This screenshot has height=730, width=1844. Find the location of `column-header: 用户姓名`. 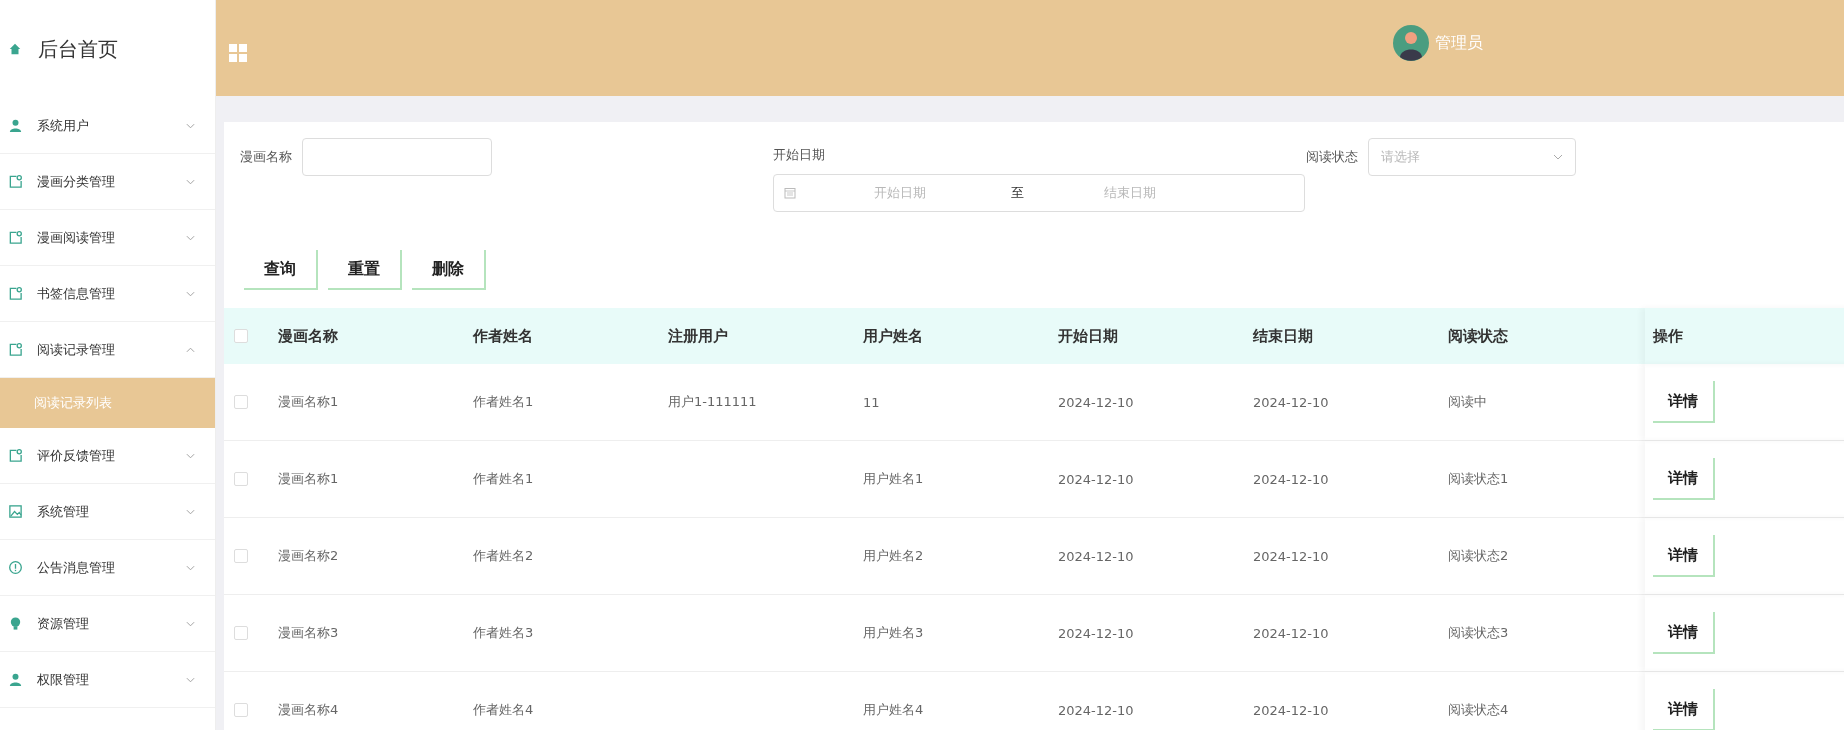

column-header: 用户姓名 is located at coordinates (893, 336).